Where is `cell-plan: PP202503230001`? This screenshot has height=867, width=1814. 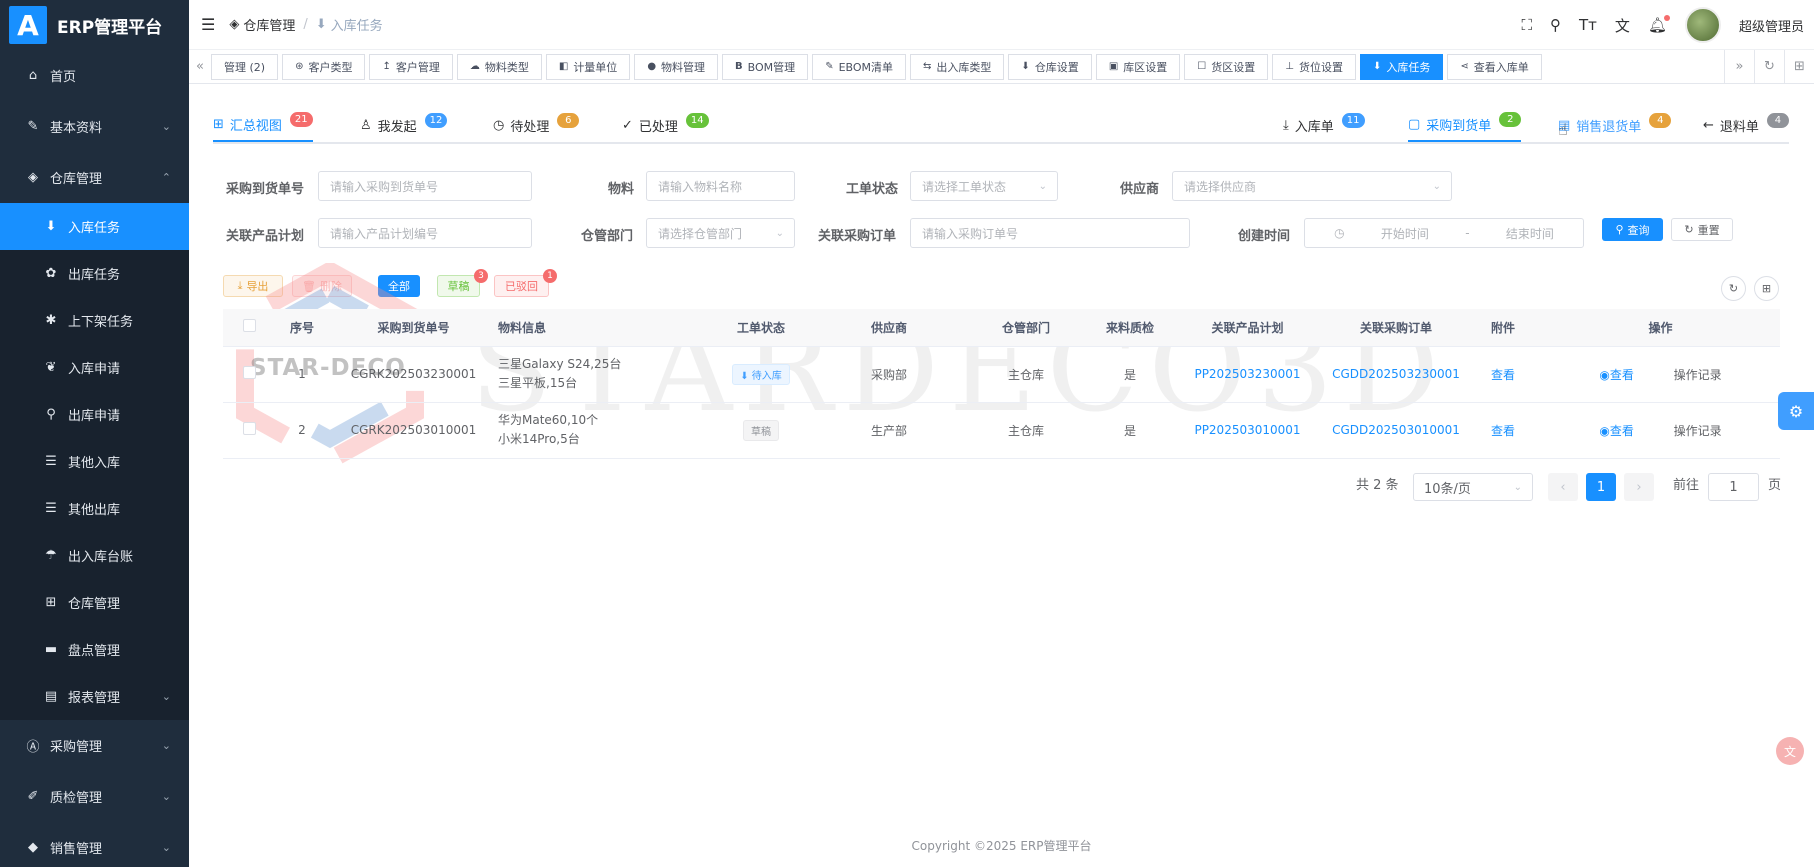 cell-plan: PP202503230001 is located at coordinates (1247, 374).